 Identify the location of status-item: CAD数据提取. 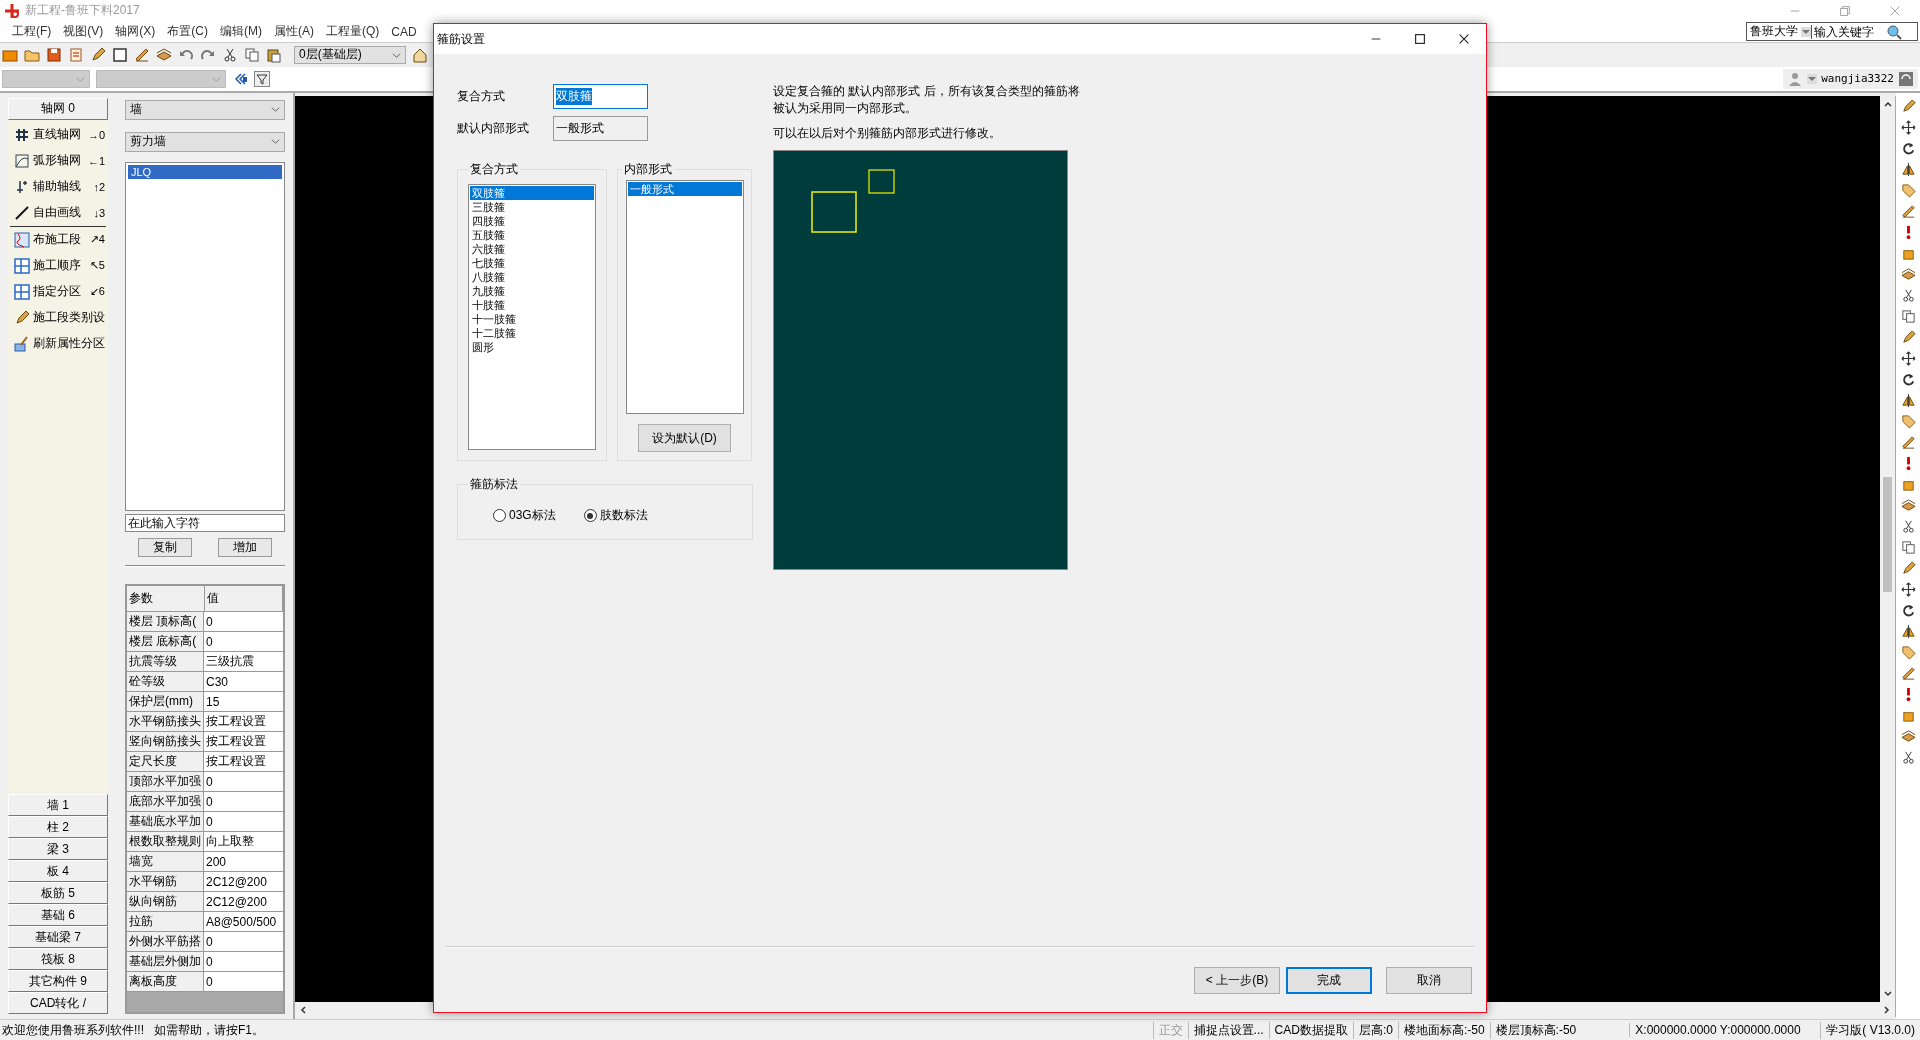
(1310, 1030).